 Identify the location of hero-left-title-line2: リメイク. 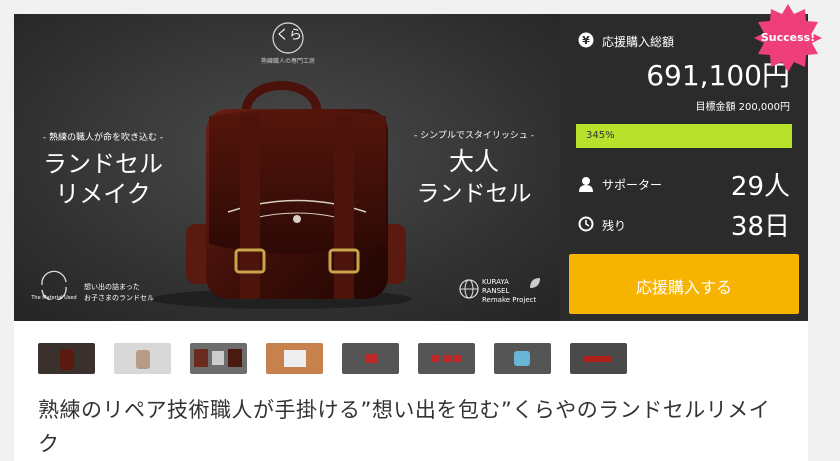
(103, 194).